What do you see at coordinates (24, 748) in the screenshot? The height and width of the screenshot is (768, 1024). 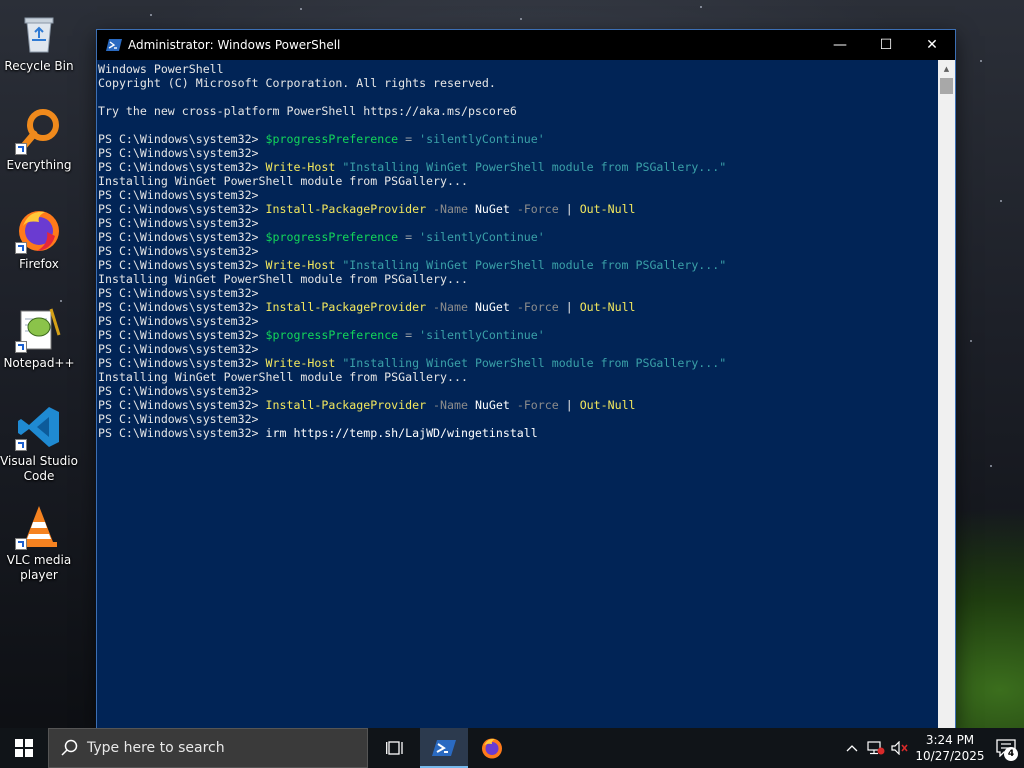 I see `start-button` at bounding box center [24, 748].